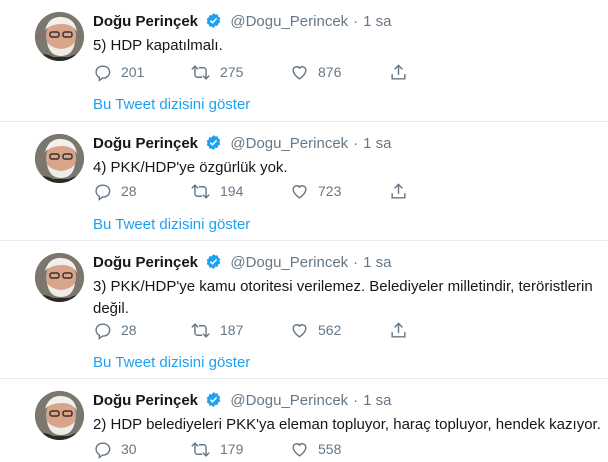  What do you see at coordinates (232, 449) in the screenshot?
I see `retweet-count: 179` at bounding box center [232, 449].